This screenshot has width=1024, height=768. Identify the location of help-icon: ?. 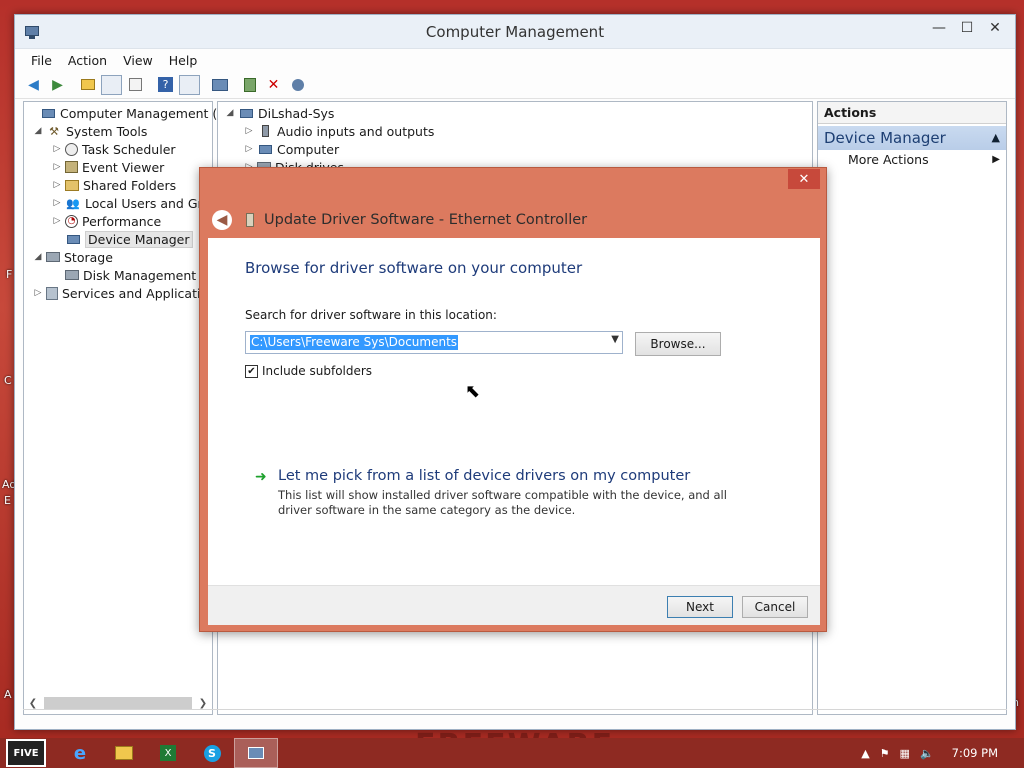
(165, 85).